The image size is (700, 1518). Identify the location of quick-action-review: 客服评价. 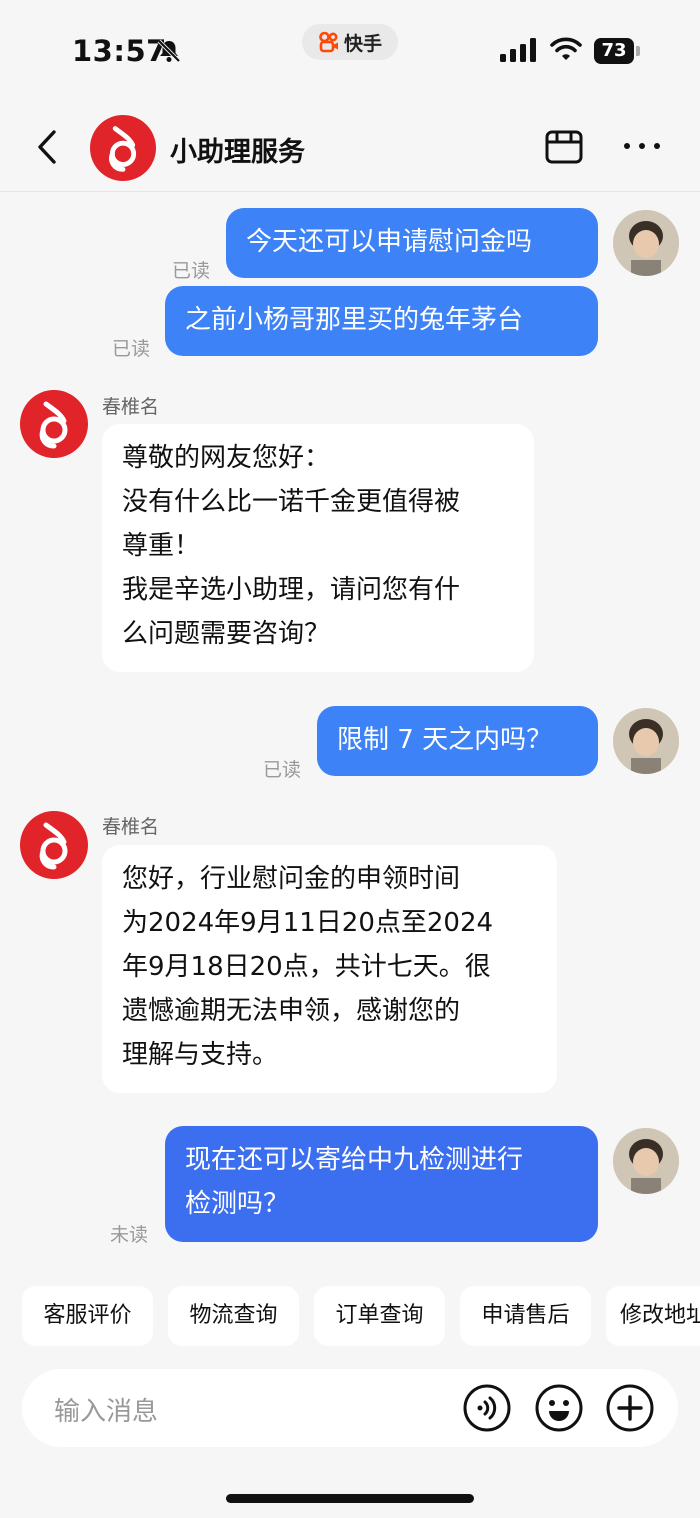
(87, 1316).